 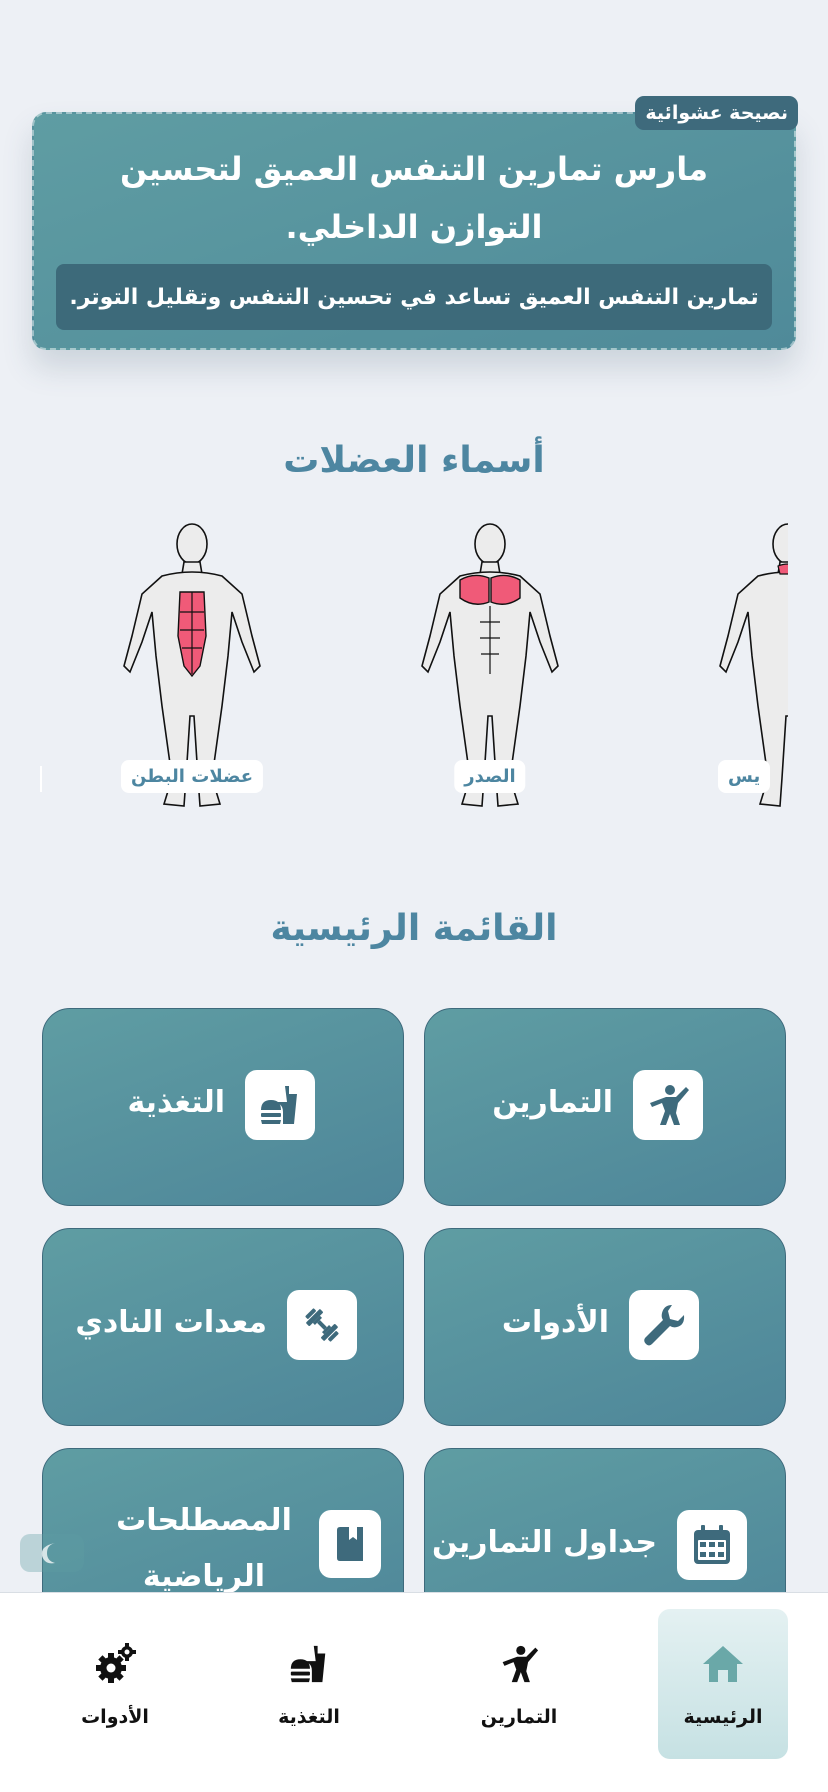 What do you see at coordinates (322, 1325) in the screenshot?
I see `dumbbell-icon` at bounding box center [322, 1325].